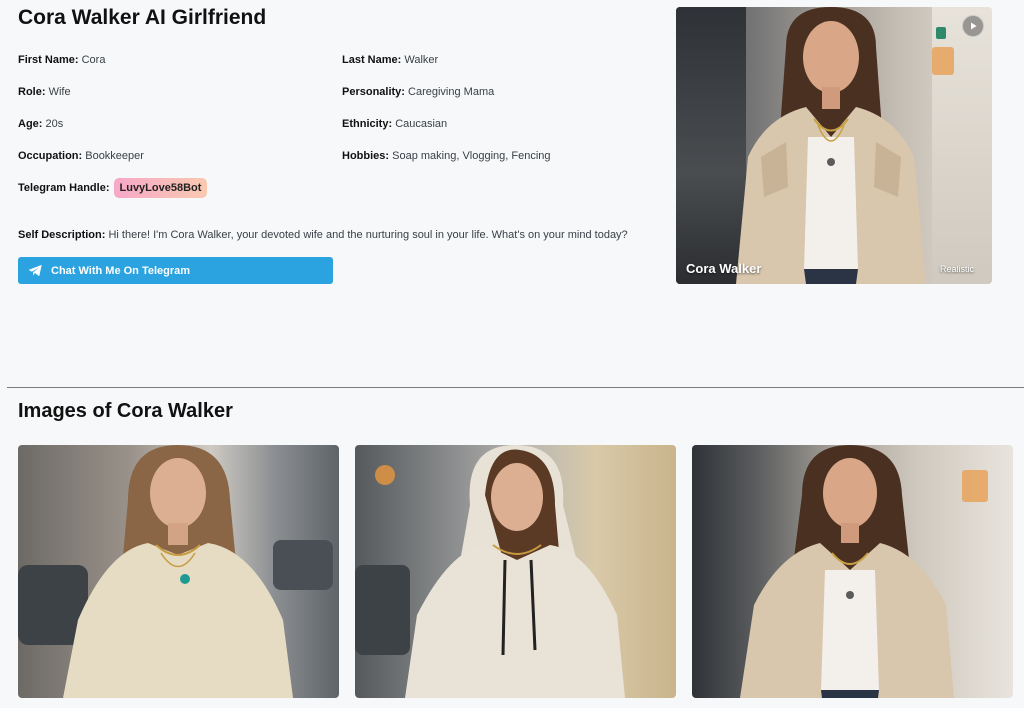  Describe the element at coordinates (471, 156) in the screenshot. I see `hobbies-value: Soap making, Vlogging, Fencing` at that location.